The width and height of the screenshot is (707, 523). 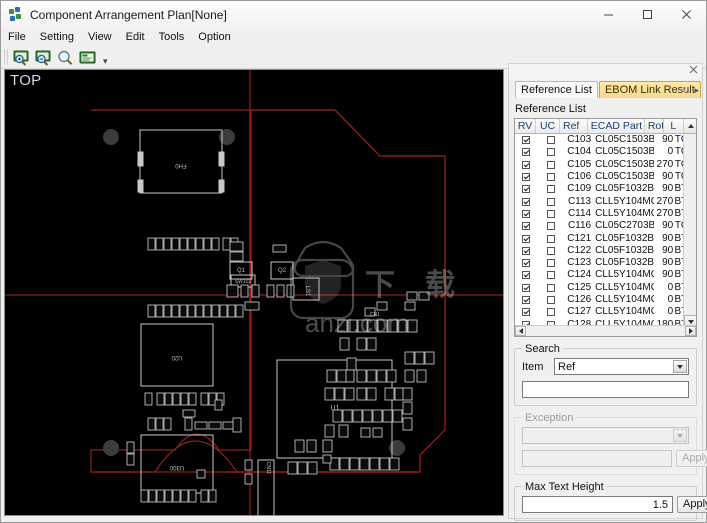 What do you see at coordinates (579, 299) in the screenshot?
I see `row-ref: C126` at bounding box center [579, 299].